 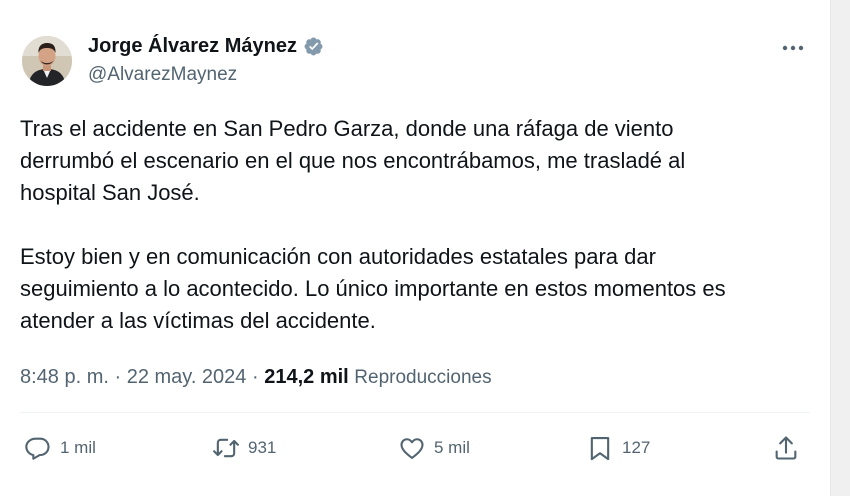 What do you see at coordinates (64, 377) in the screenshot?
I see `tweet-time: 8:48 p. m.` at bounding box center [64, 377].